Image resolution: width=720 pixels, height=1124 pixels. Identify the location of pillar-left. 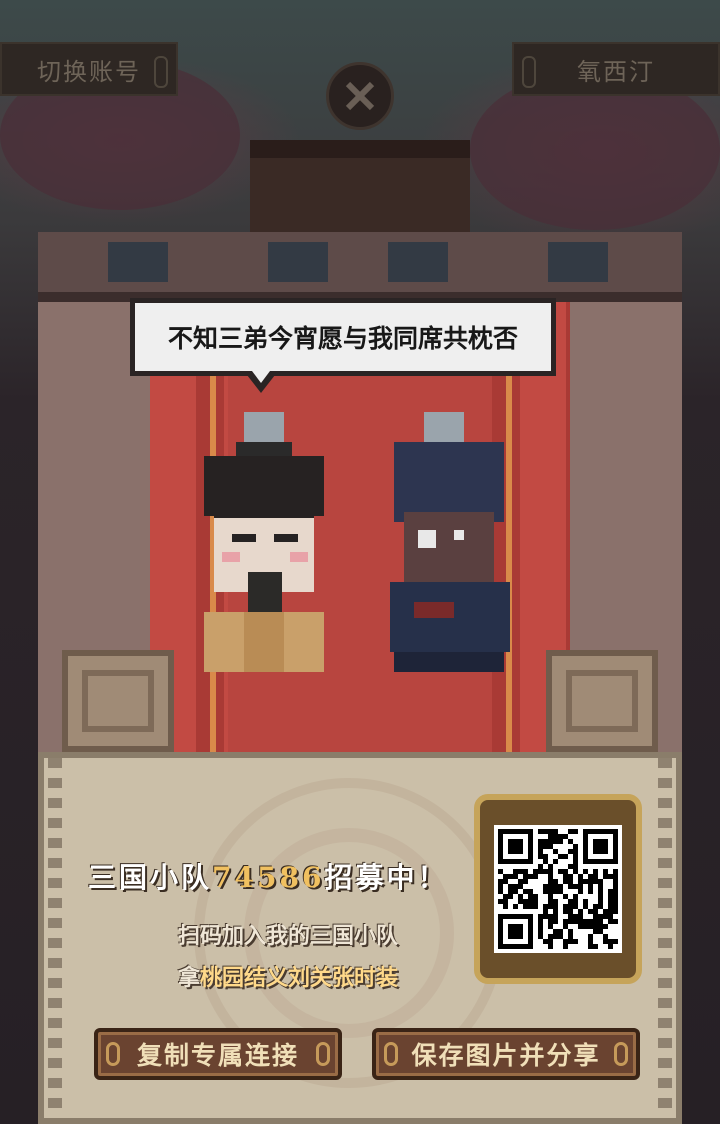
(118, 701).